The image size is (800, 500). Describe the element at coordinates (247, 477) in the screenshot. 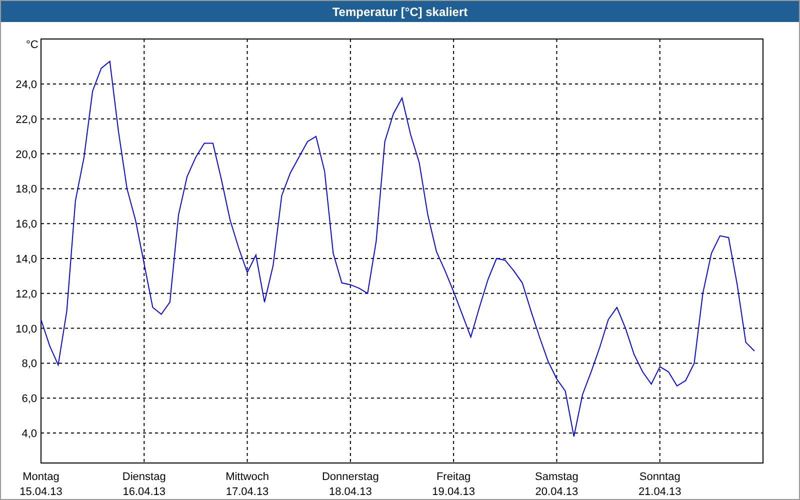

I see `day-label: Mittwoch` at that location.